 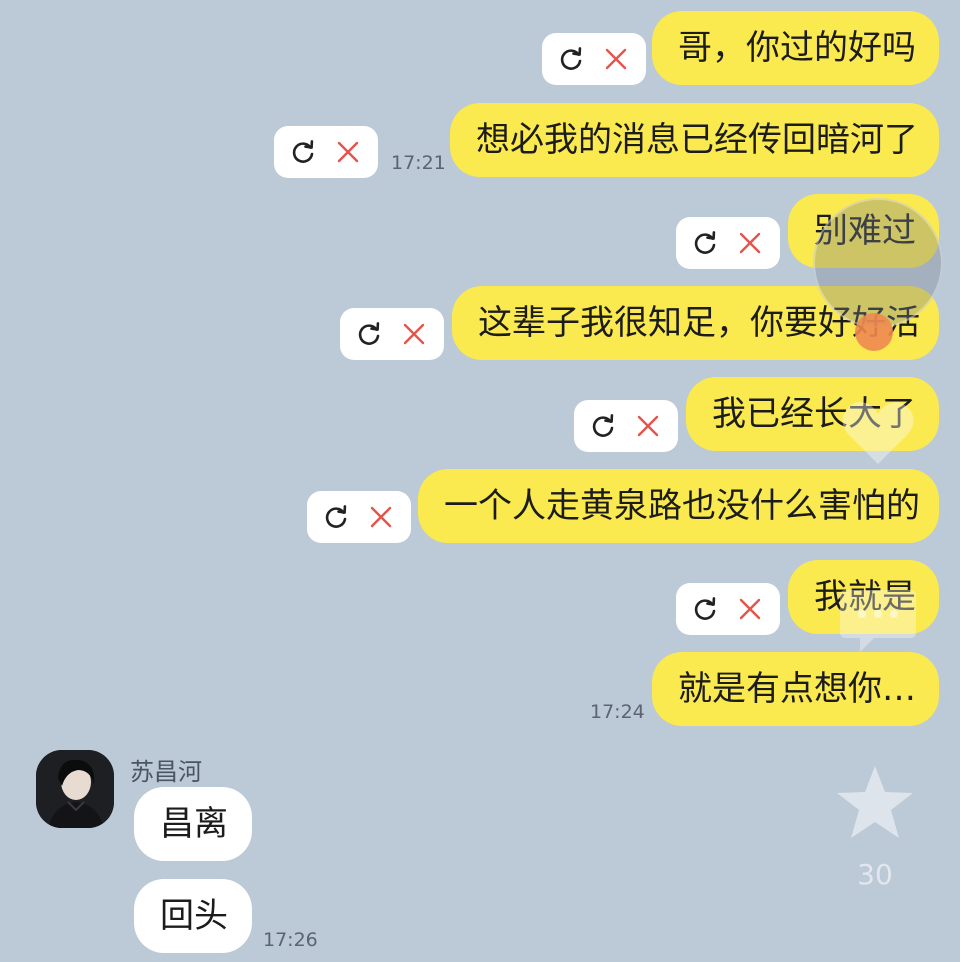 I want to click on message-text: 回头, so click(x=194, y=916).